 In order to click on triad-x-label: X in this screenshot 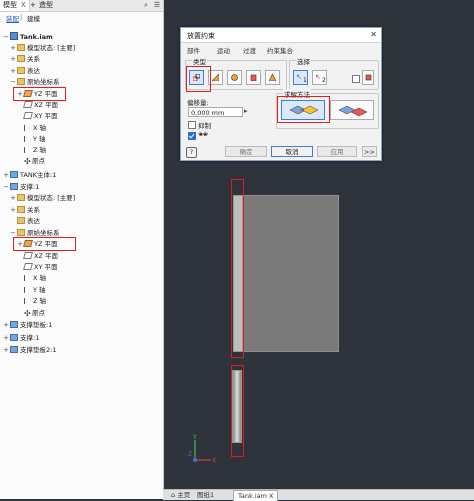, I will do `click(214, 460)`.